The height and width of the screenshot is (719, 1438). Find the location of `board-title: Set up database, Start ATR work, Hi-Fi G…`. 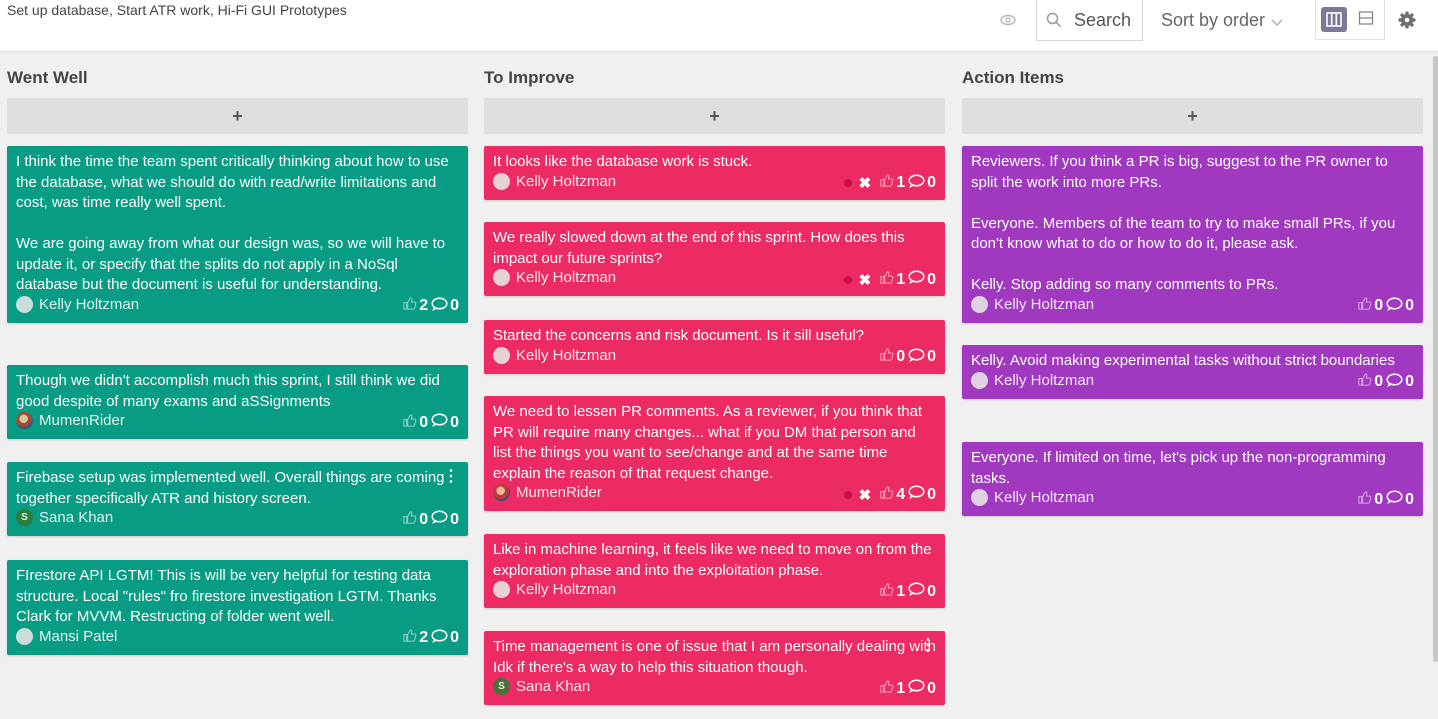

board-title: Set up database, Start ATR work, Hi-Fi G… is located at coordinates (177, 10).